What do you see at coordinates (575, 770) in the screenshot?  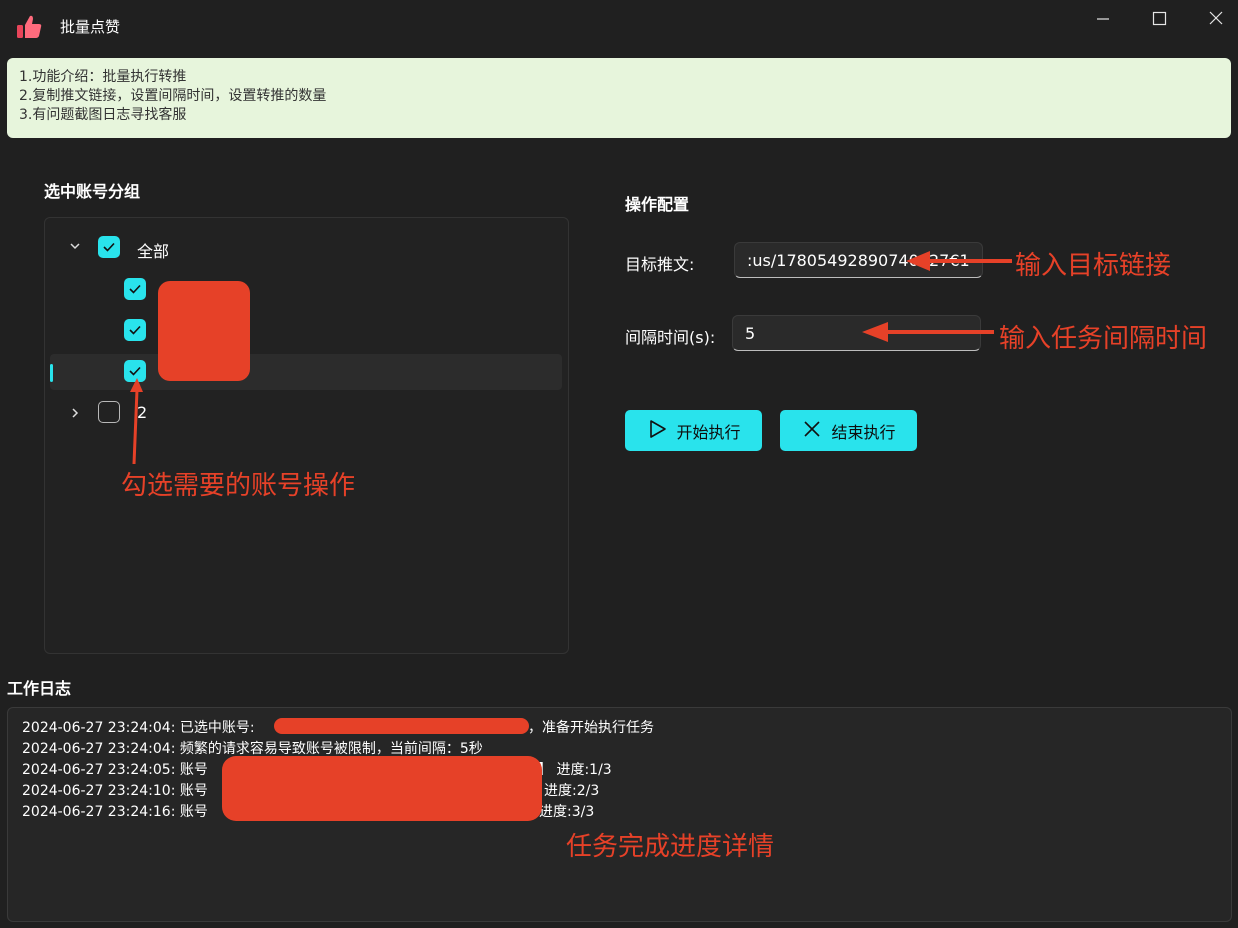 I see `log-line-suffix: 】 进度:1/3` at bounding box center [575, 770].